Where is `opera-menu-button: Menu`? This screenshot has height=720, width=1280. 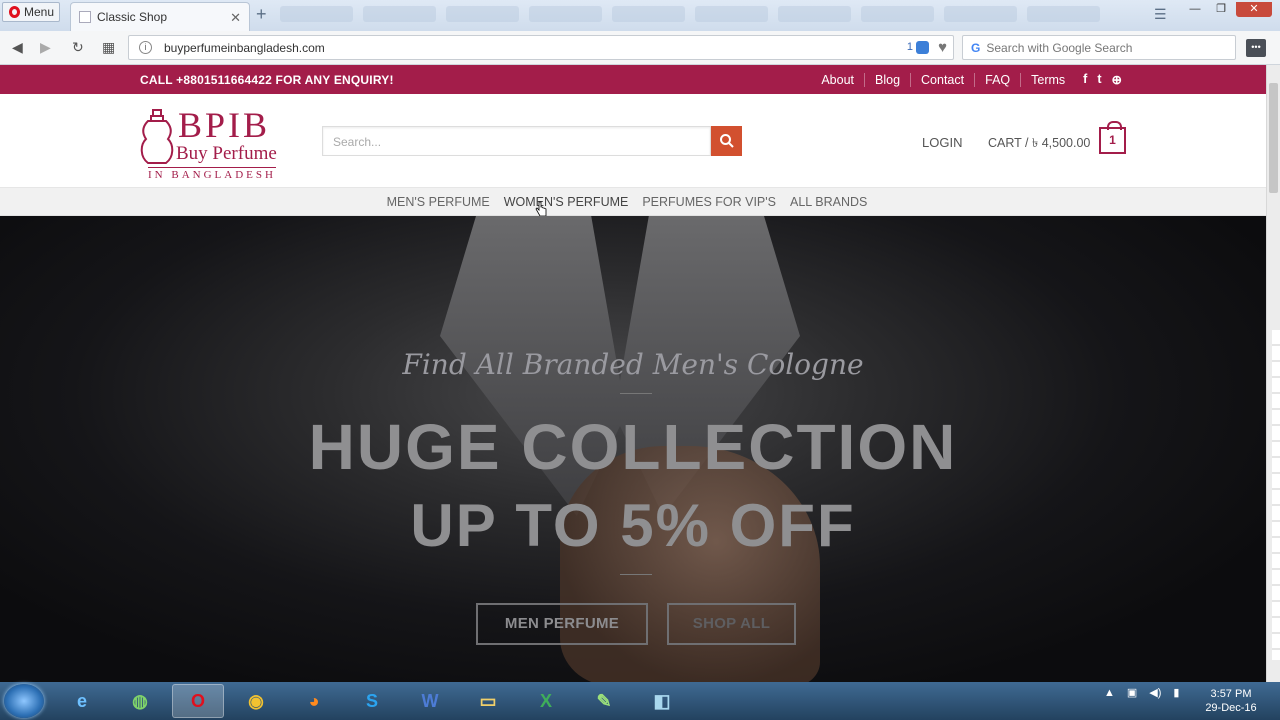
opera-menu-button: Menu is located at coordinates (31, 12).